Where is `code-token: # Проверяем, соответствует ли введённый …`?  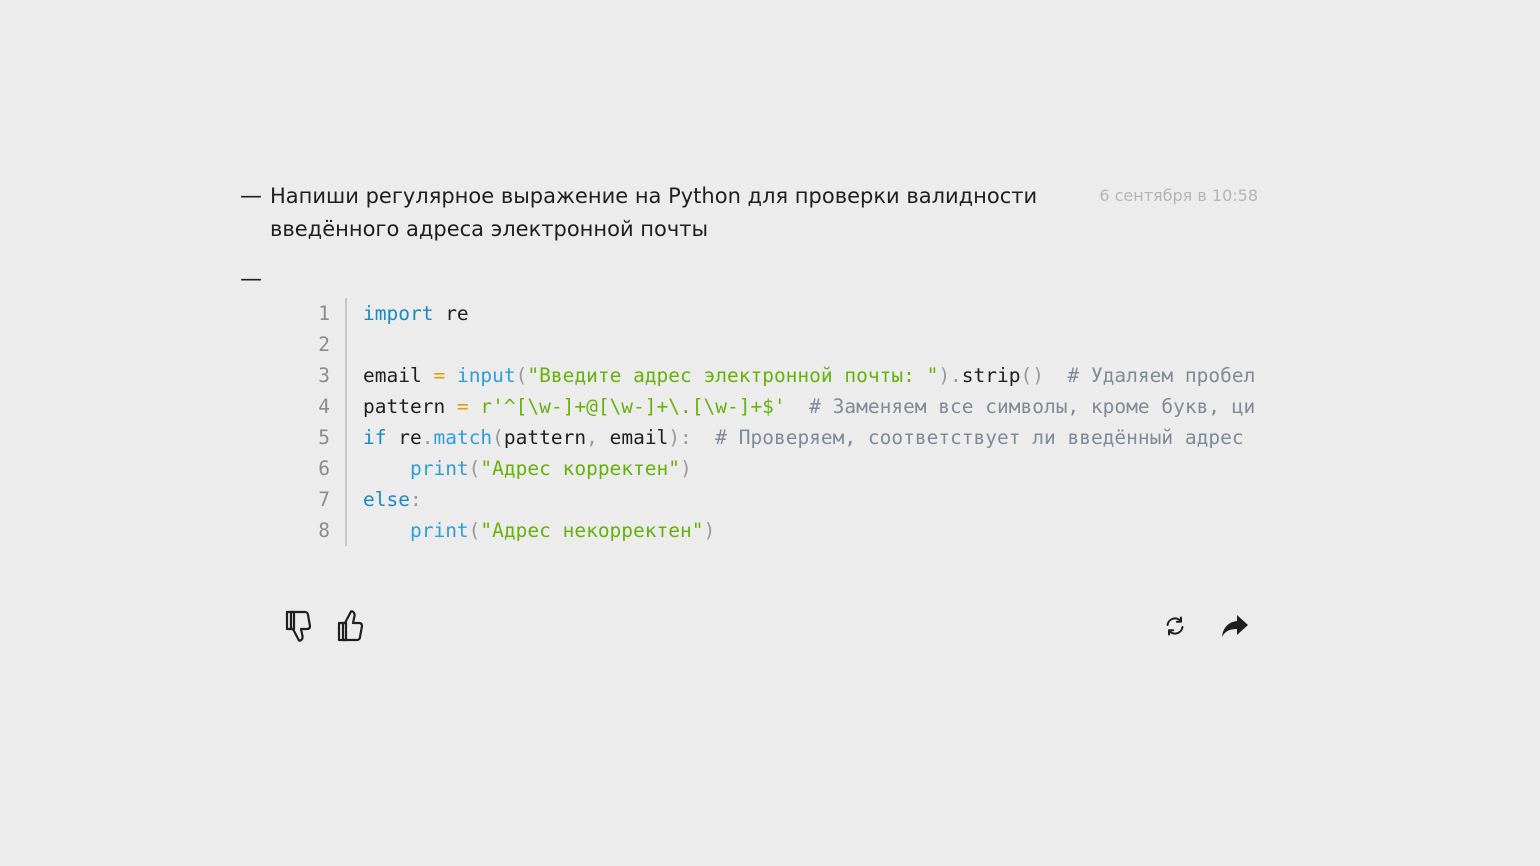
code-token: # Проверяем, соответствует ли введённый … is located at coordinates (967, 437).